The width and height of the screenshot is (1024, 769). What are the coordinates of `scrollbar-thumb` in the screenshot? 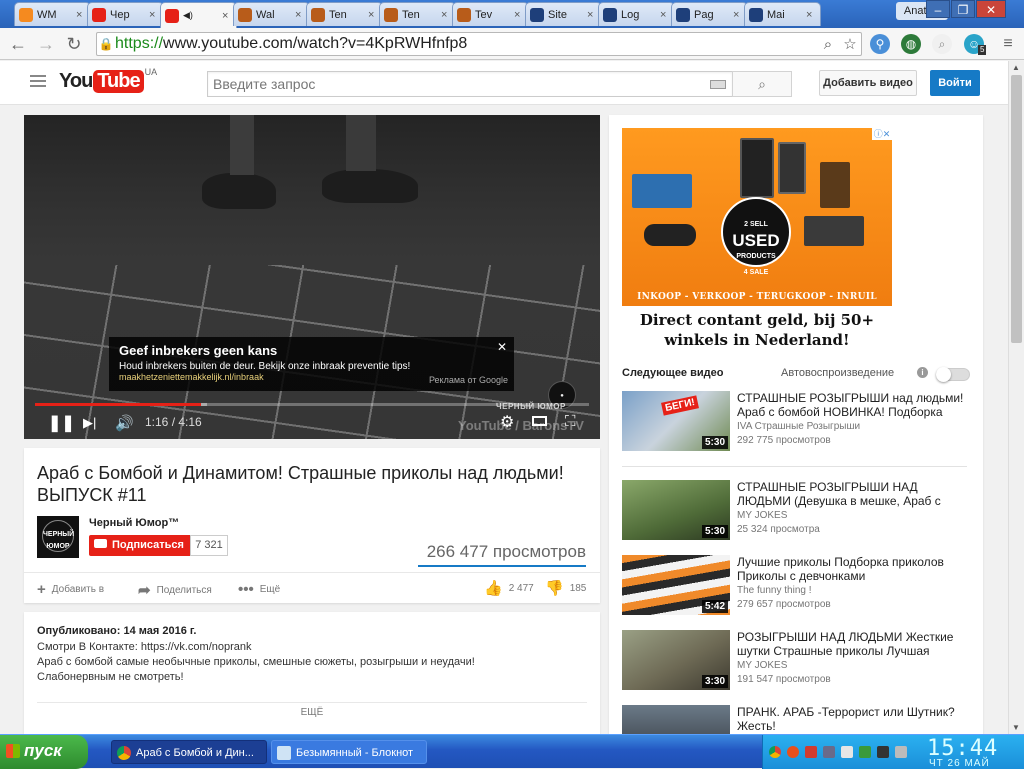 It's located at (1016, 209).